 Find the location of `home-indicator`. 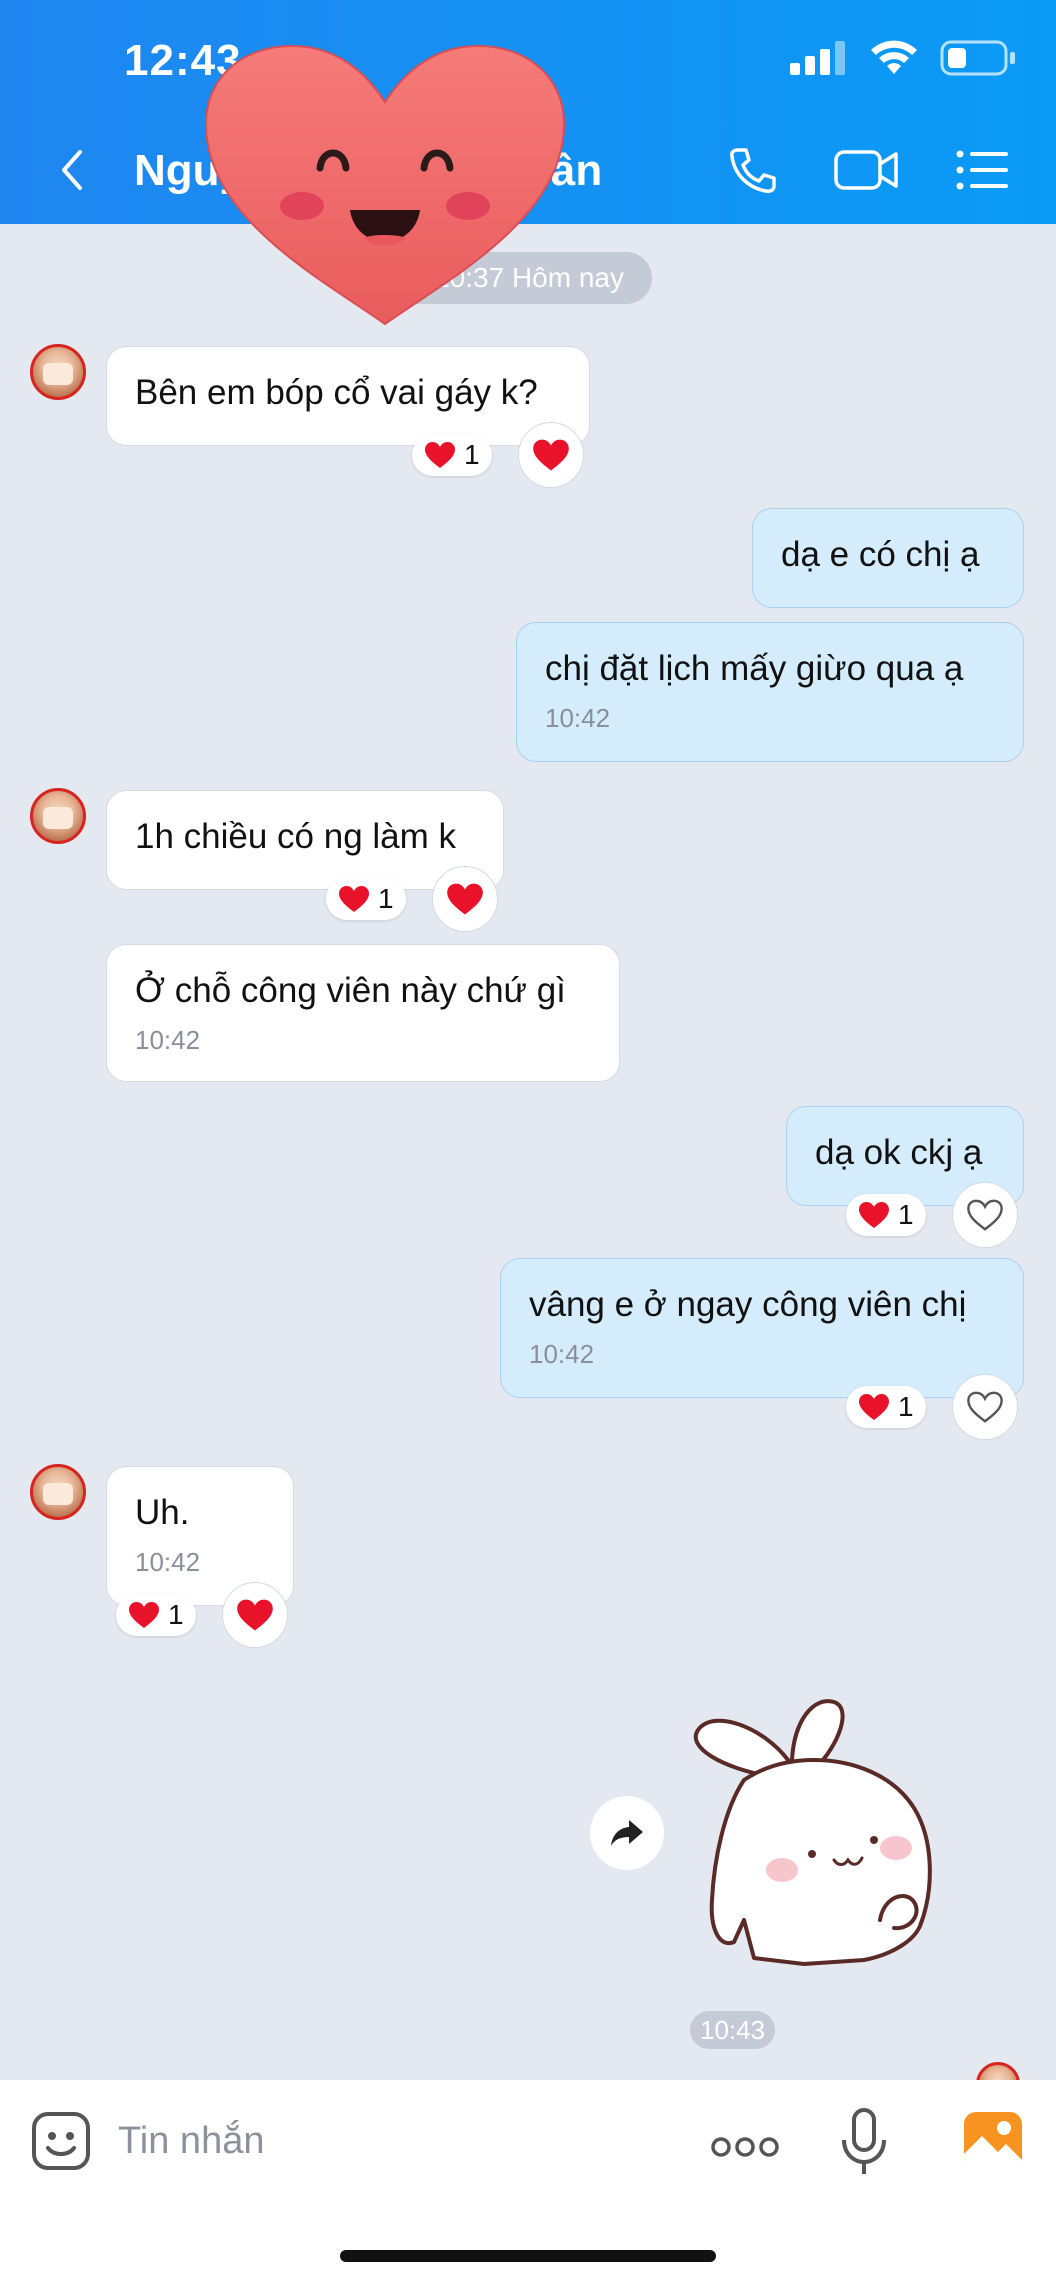

home-indicator is located at coordinates (528, 2256).